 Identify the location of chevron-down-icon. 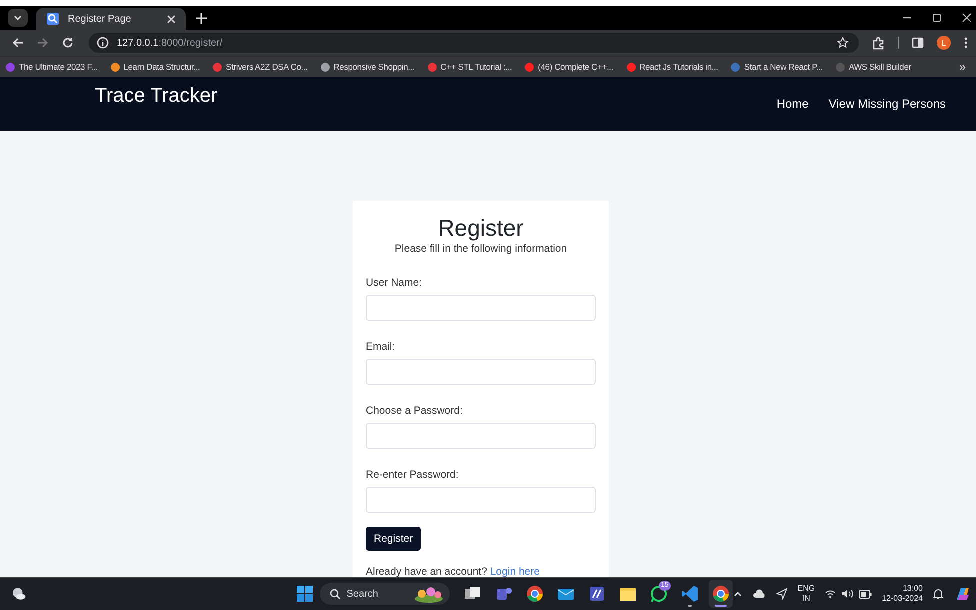
(18, 18).